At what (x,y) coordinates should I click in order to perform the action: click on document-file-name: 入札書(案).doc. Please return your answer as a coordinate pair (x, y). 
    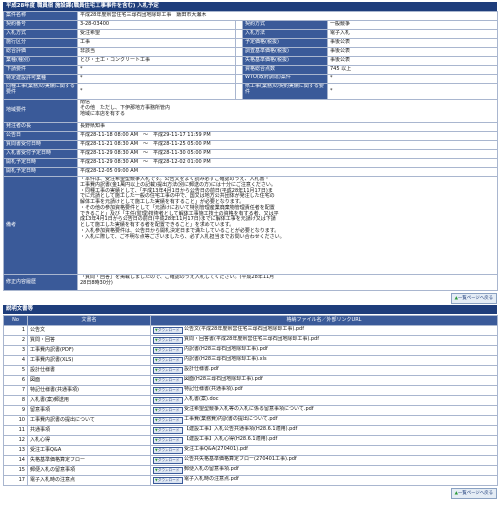
    Looking at the image, I should click on (201, 399).